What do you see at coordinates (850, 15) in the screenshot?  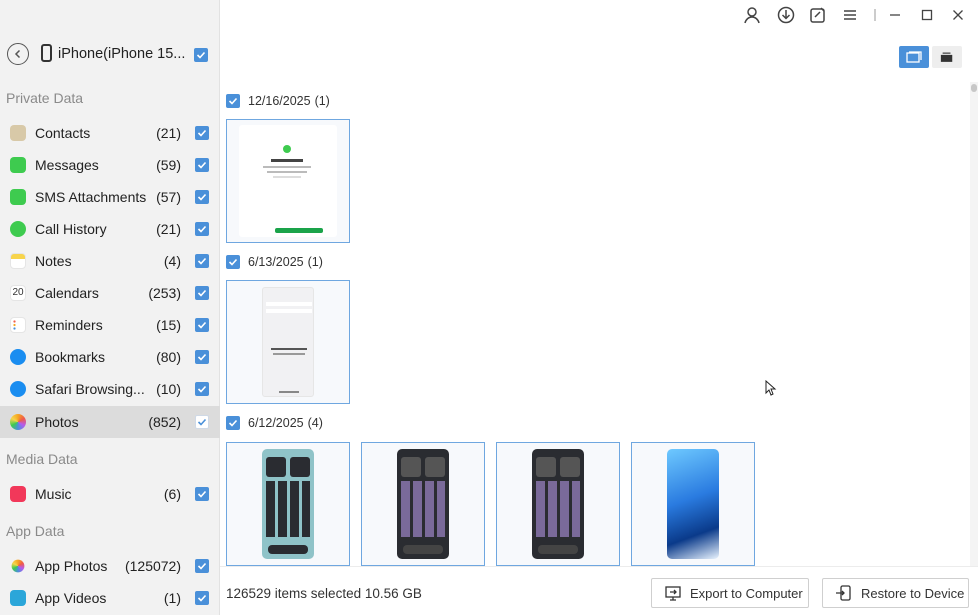 I see `menu-icon` at bounding box center [850, 15].